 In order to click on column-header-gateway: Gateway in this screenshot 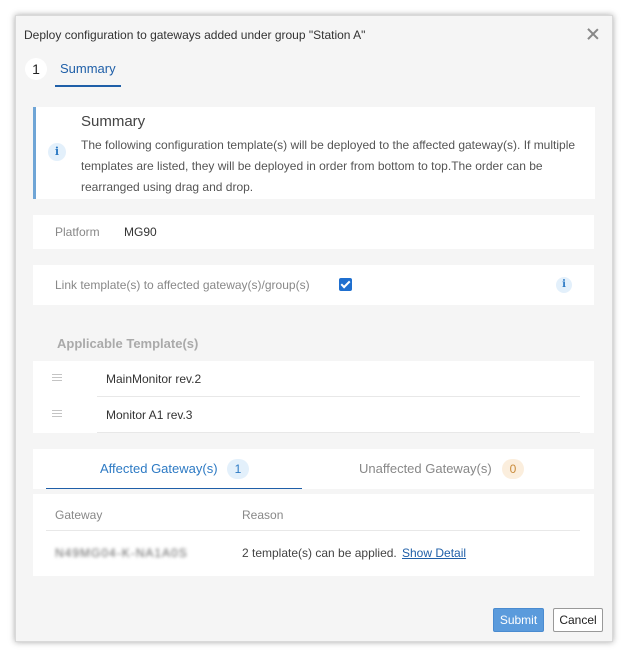, I will do `click(79, 515)`.